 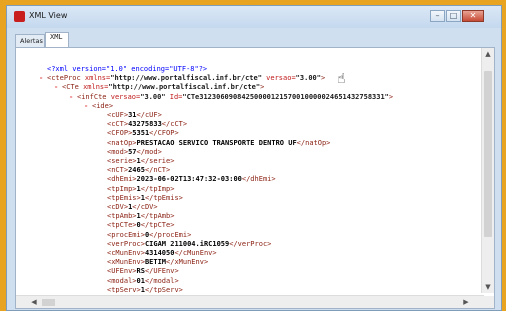 I want to click on xml-value: 43275833, so click(x=145, y=124).